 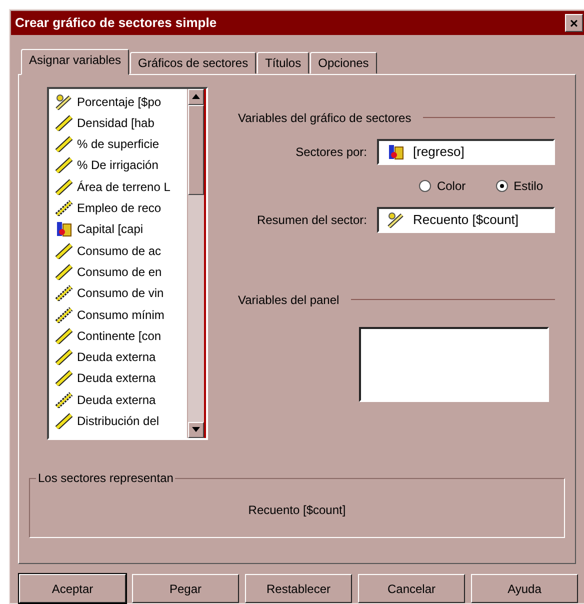 What do you see at coordinates (528, 185) in the screenshot?
I see `radio-label: Estilo` at bounding box center [528, 185].